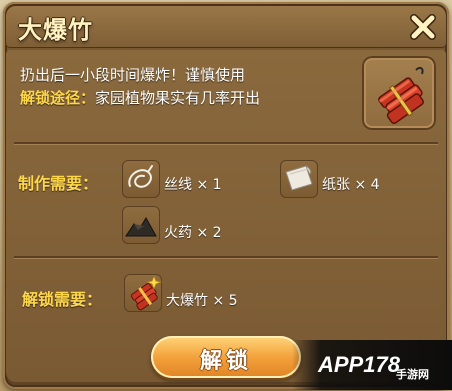 This screenshot has height=391, width=452. What do you see at coordinates (187, 301) in the screenshot?
I see `unlock-item-name: 大爆竹` at bounding box center [187, 301].